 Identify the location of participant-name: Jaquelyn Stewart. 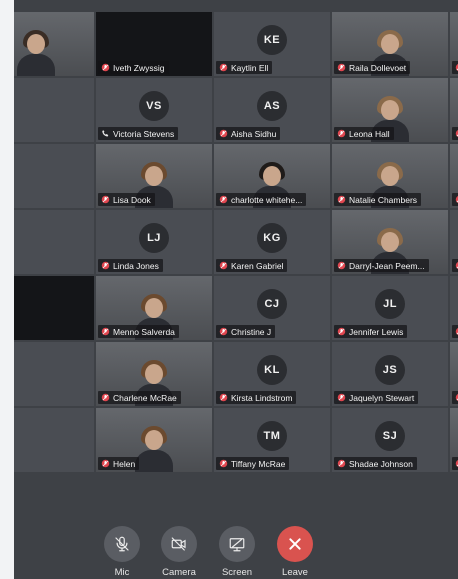
(382, 397).